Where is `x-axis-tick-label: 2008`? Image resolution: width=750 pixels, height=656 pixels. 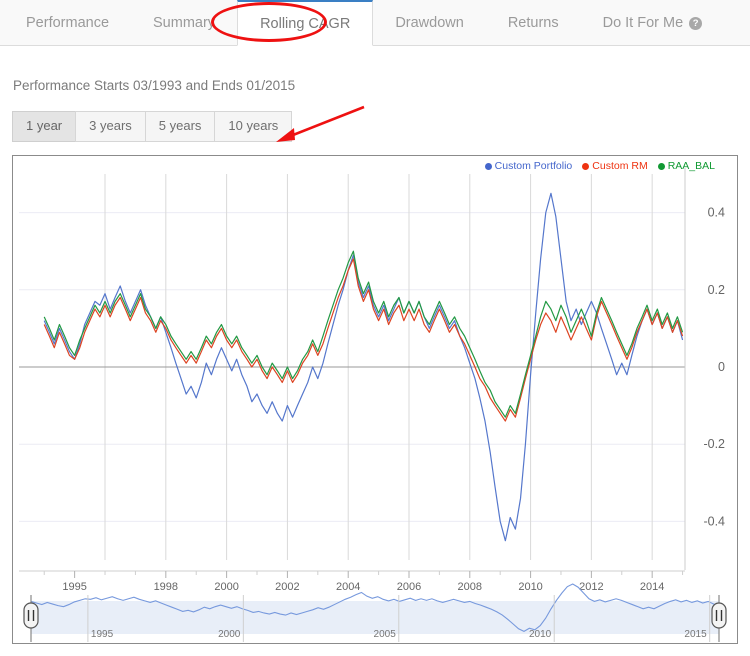 x-axis-tick-label: 2008 is located at coordinates (470, 587).